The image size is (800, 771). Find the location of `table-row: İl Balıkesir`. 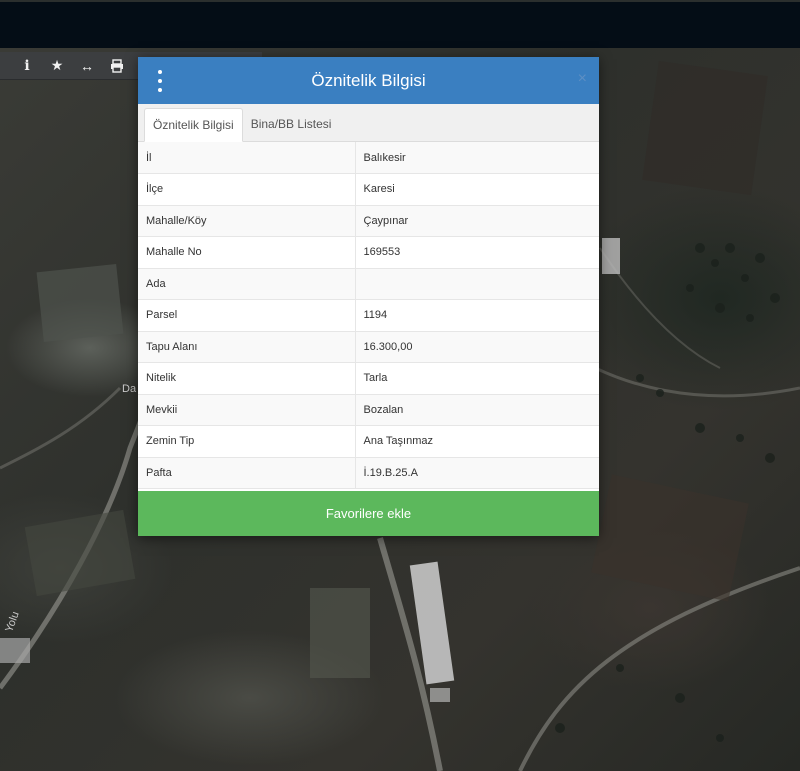

table-row: İl Balıkesir is located at coordinates (368, 158).